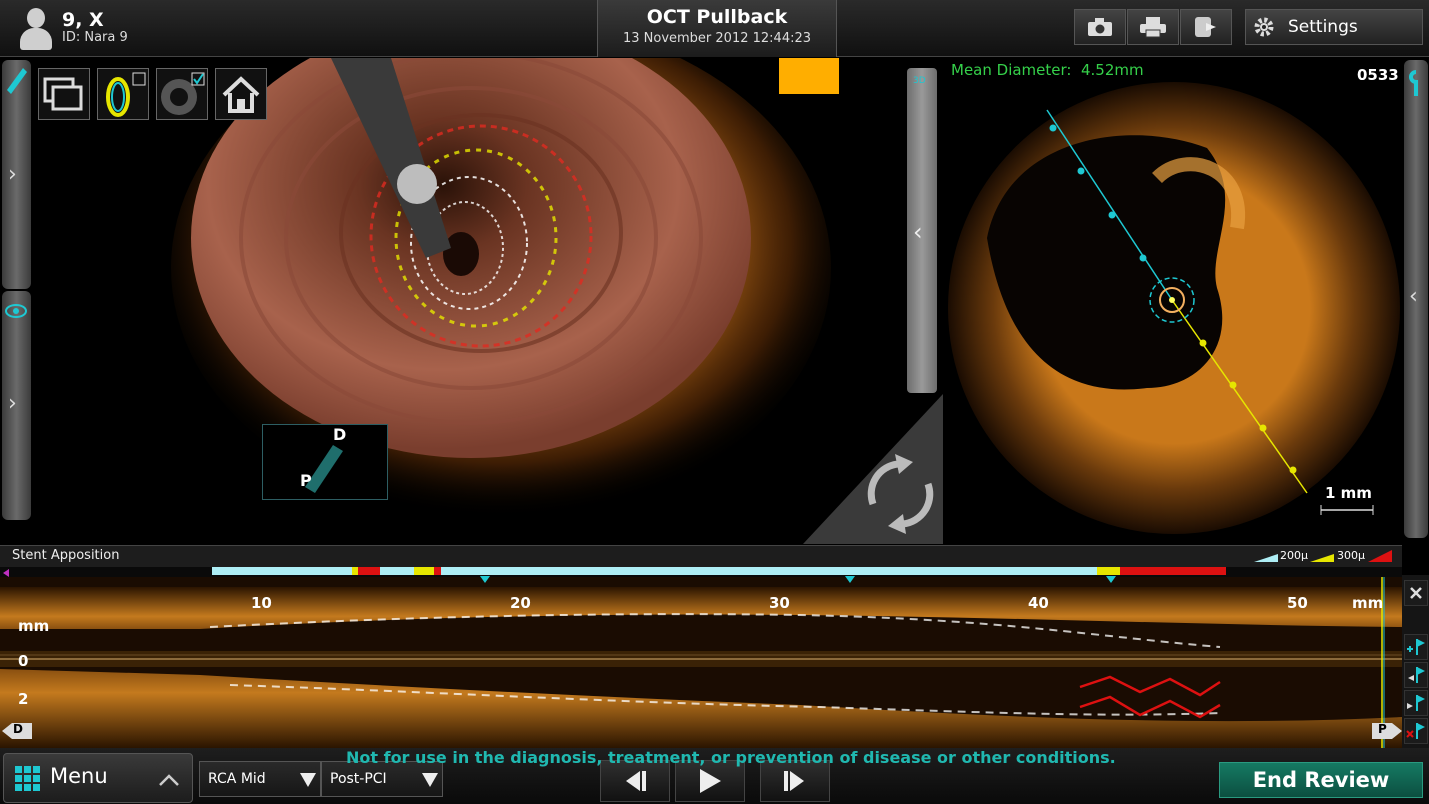  Describe the element at coordinates (34, 626) in the screenshot. I see `y-unit-label: mm` at that location.